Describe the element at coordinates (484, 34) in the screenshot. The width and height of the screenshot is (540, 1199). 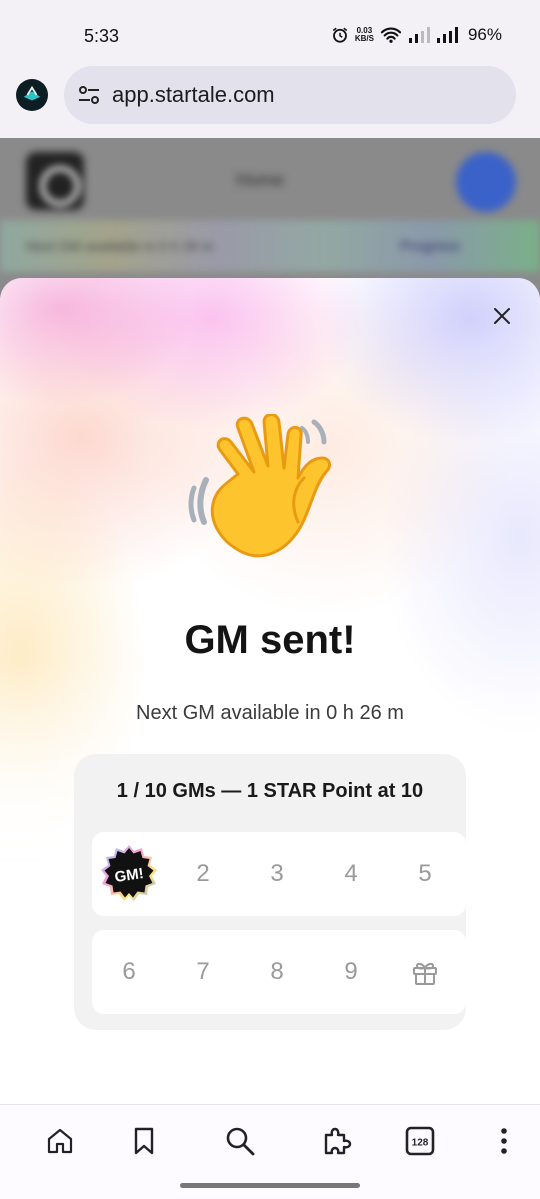
I see `battery-level: 96%` at that location.